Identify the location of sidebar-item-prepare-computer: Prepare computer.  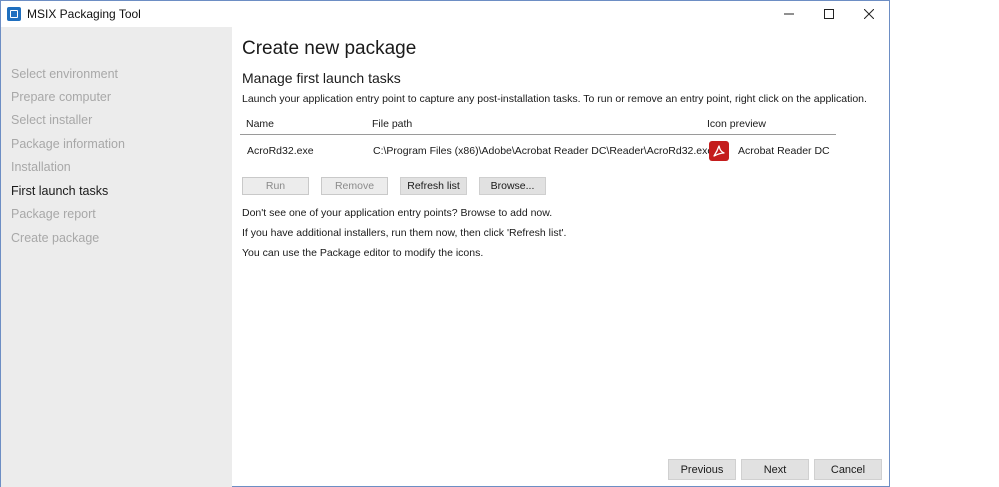
(61, 97).